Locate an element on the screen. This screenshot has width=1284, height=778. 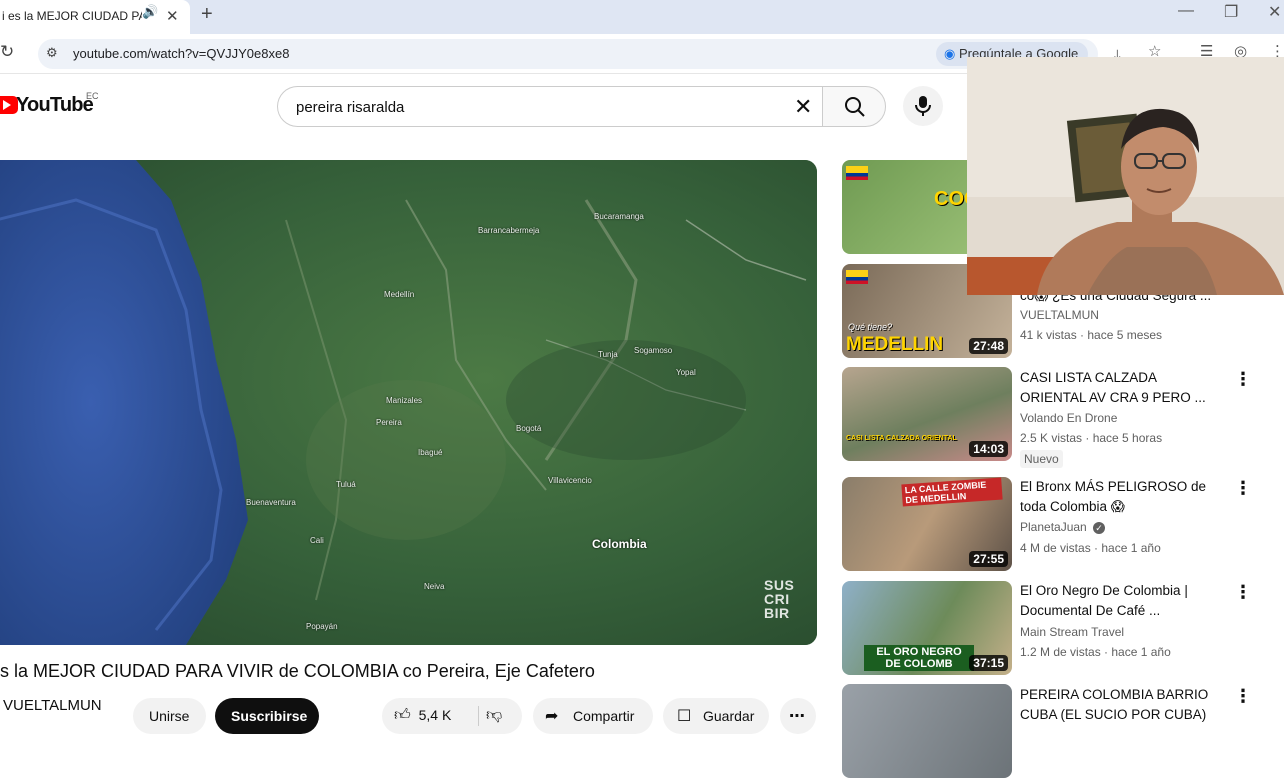
close-window-icon: ✕ is located at coordinates (1274, 12).